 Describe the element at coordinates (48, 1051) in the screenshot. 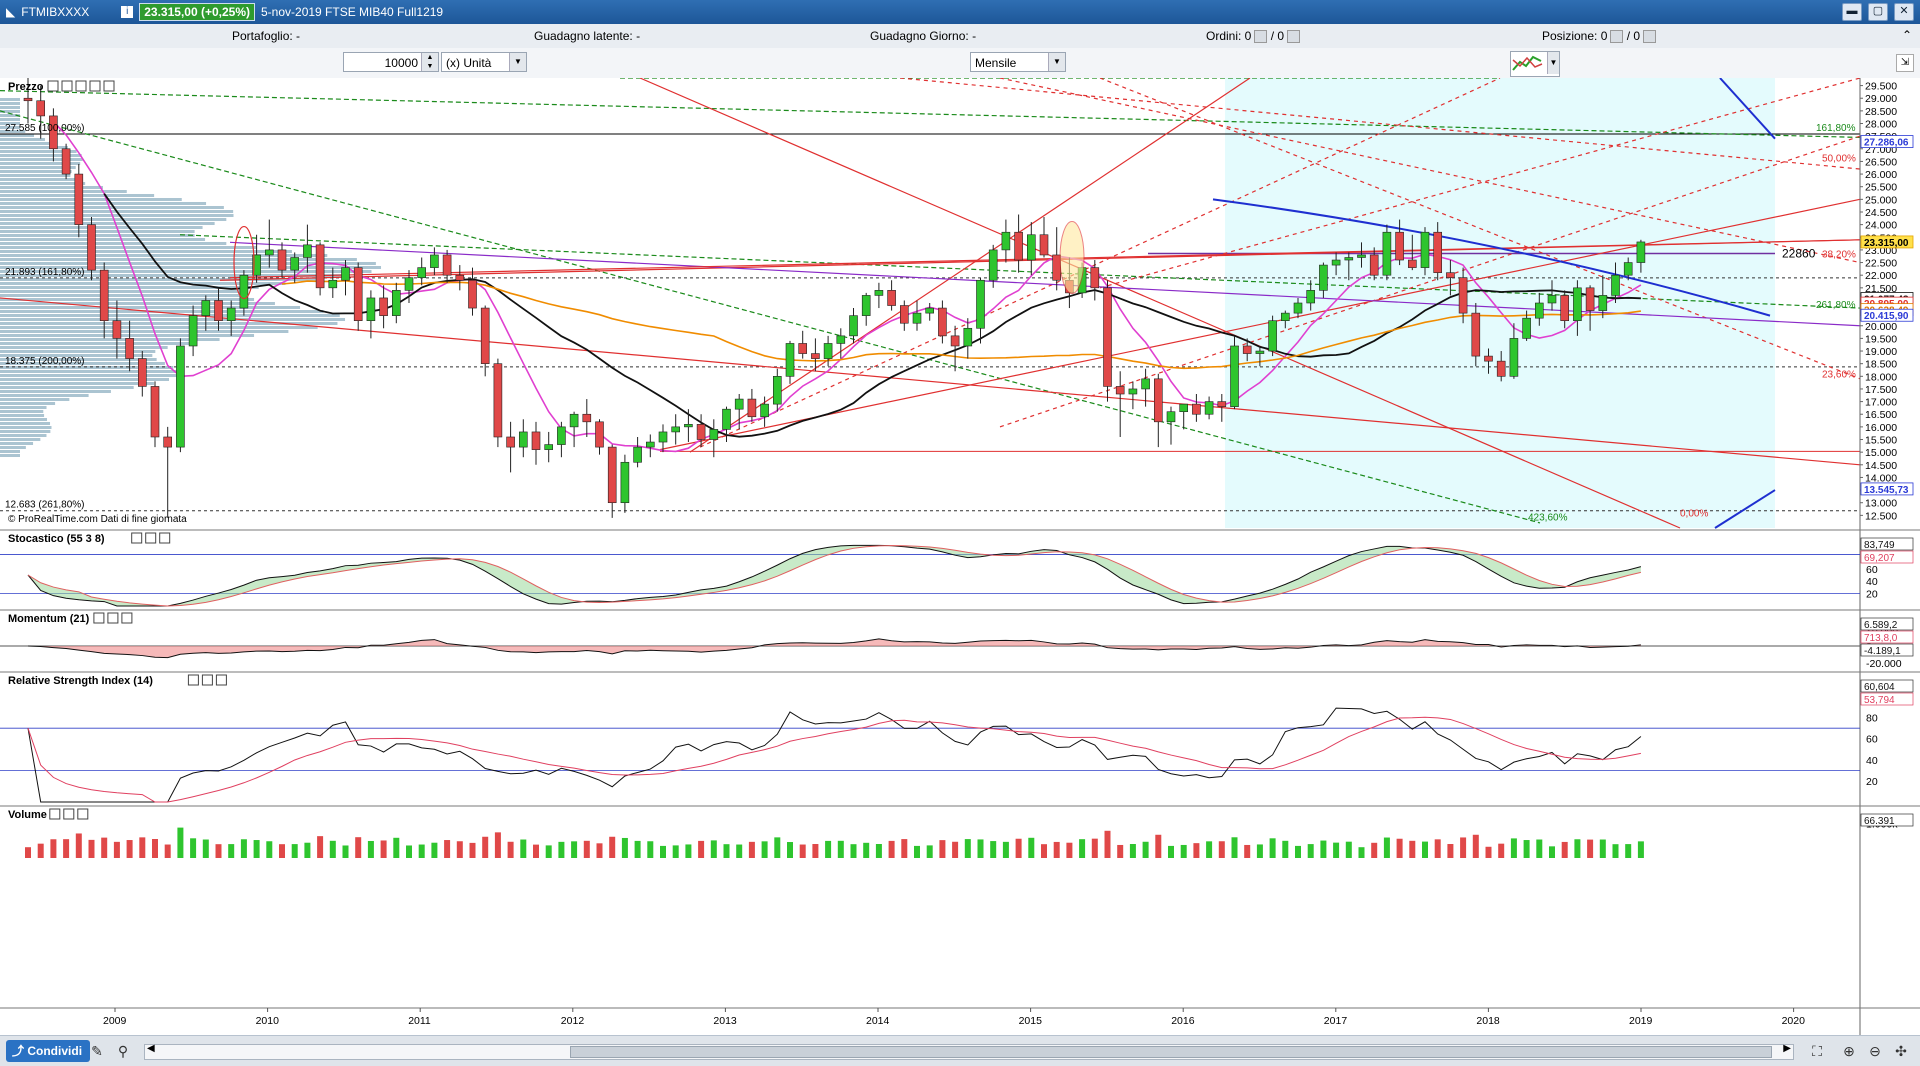

I see `share-button: ⤴ Condividi` at that location.